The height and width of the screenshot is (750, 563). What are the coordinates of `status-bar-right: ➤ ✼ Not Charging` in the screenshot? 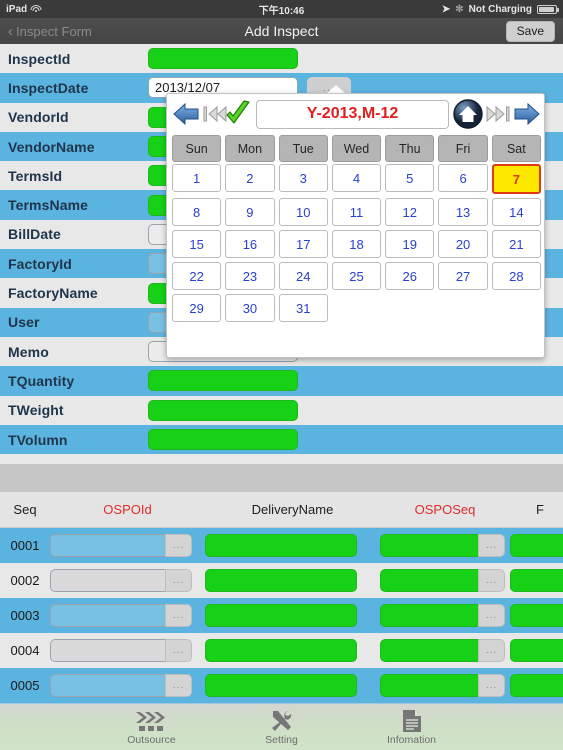 It's located at (500, 9).